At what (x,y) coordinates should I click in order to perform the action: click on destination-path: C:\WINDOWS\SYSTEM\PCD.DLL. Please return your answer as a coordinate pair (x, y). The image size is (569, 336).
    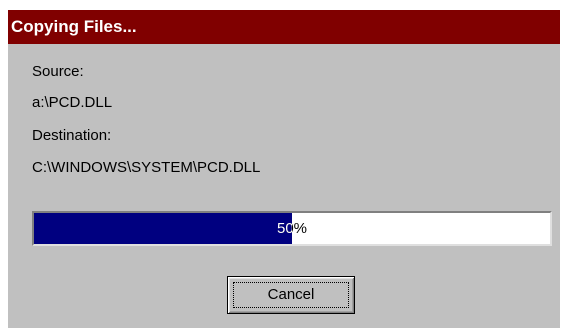
    Looking at the image, I should click on (146, 167).